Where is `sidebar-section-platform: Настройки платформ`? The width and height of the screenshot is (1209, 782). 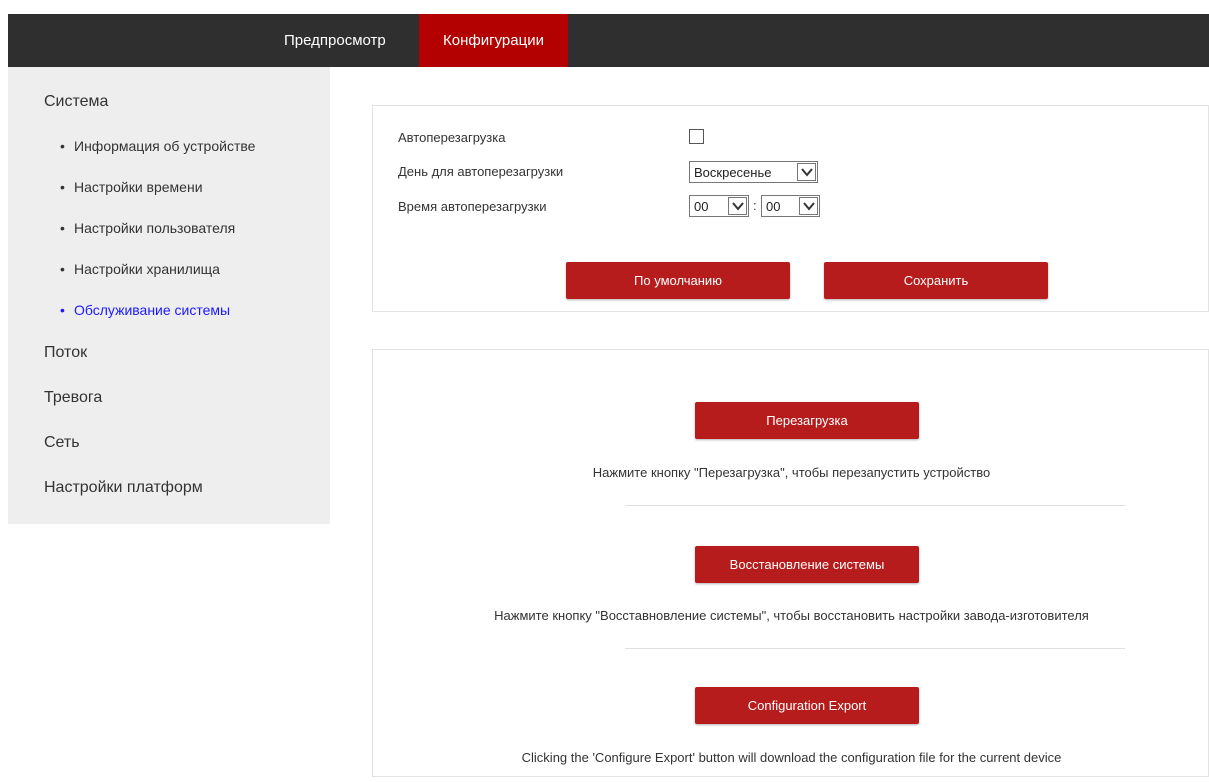 sidebar-section-platform: Настройки платформ is located at coordinates (123, 488).